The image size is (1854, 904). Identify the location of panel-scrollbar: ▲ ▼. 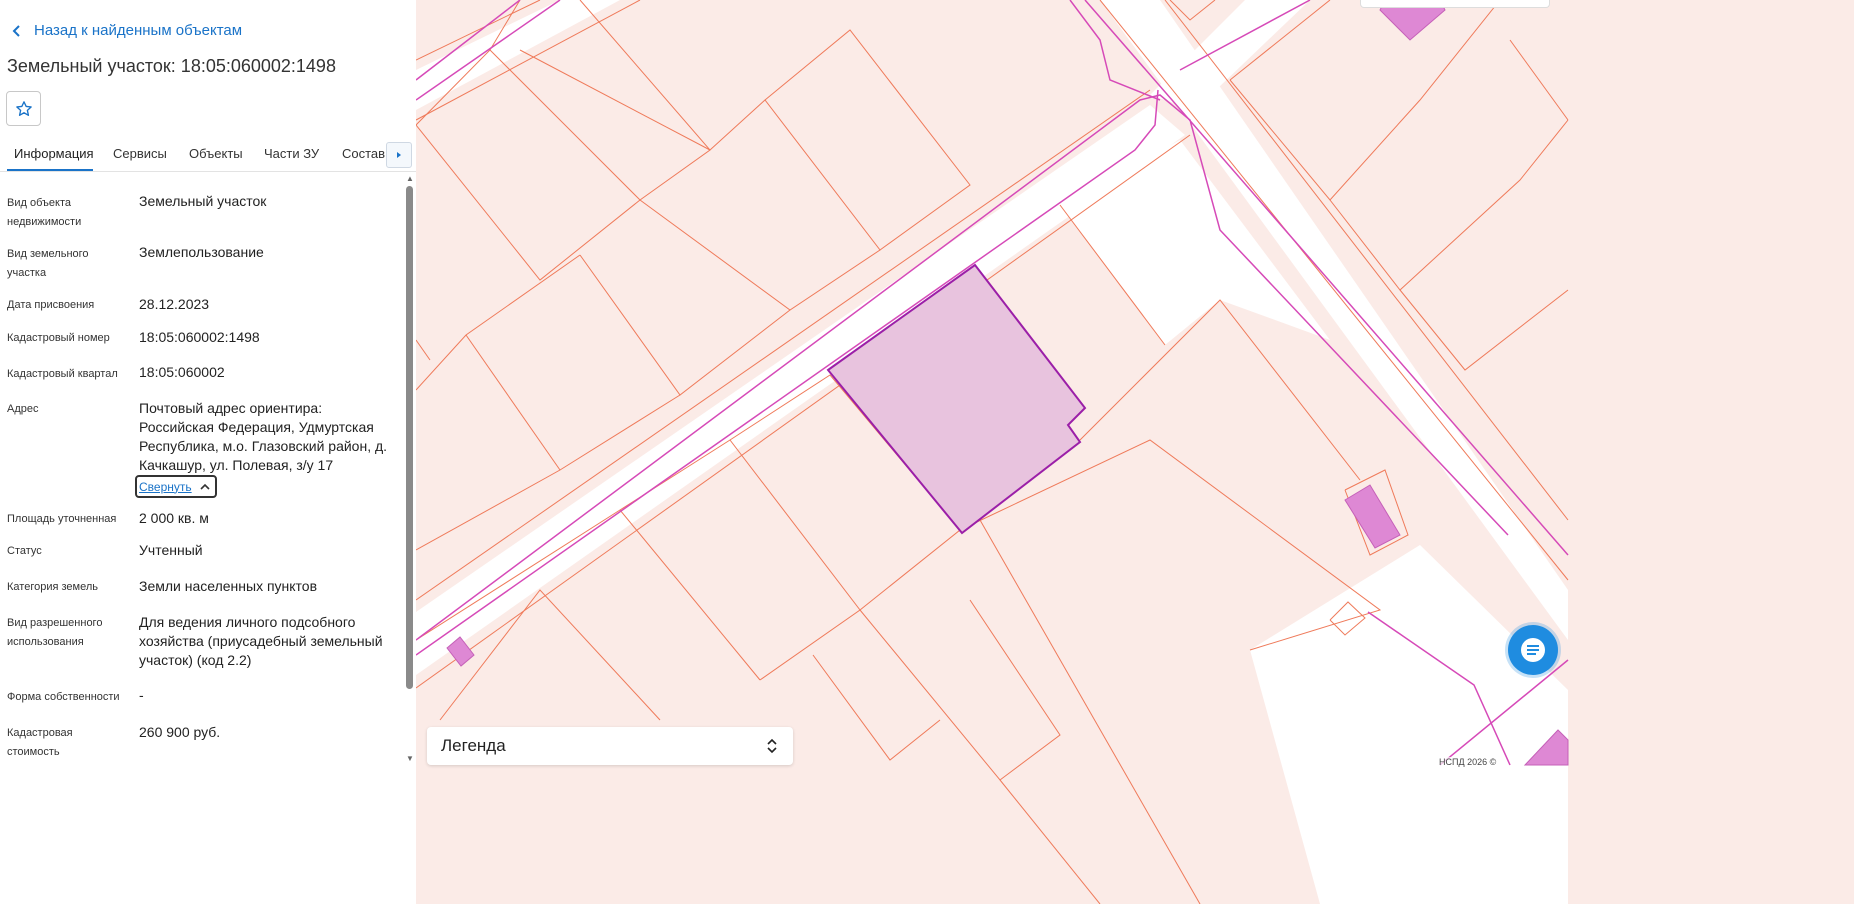
(410, 469).